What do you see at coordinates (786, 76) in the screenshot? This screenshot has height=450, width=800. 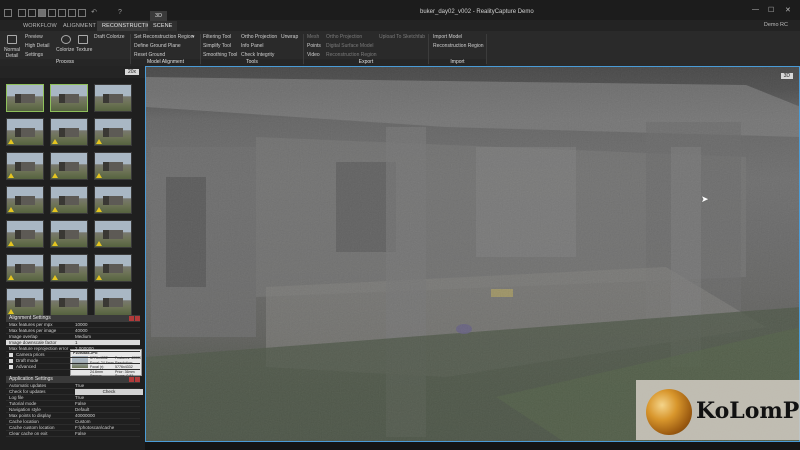 I see `view-mode-badge: 3D` at bounding box center [786, 76].